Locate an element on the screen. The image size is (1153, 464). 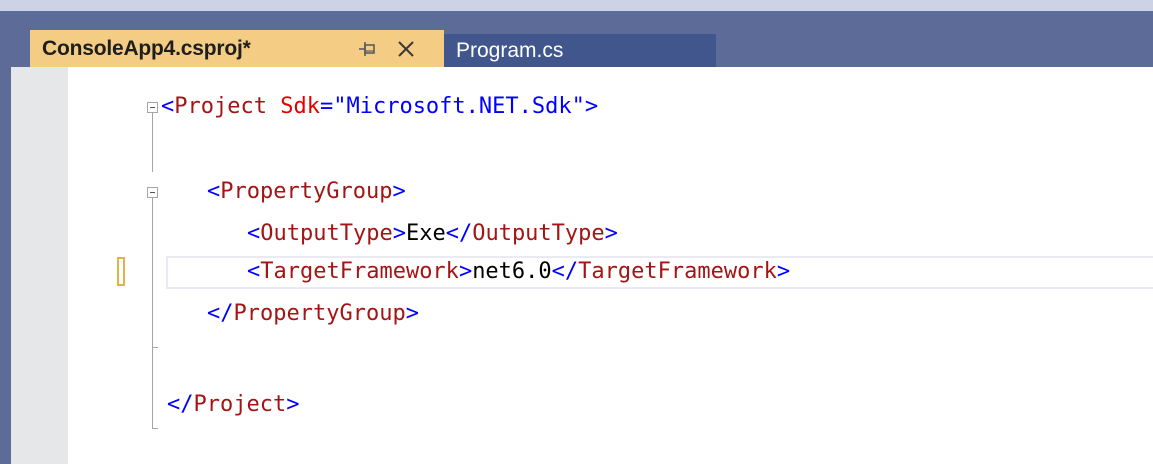
code-line: <OutputType>Exe</OutputType> is located at coordinates (432, 234).